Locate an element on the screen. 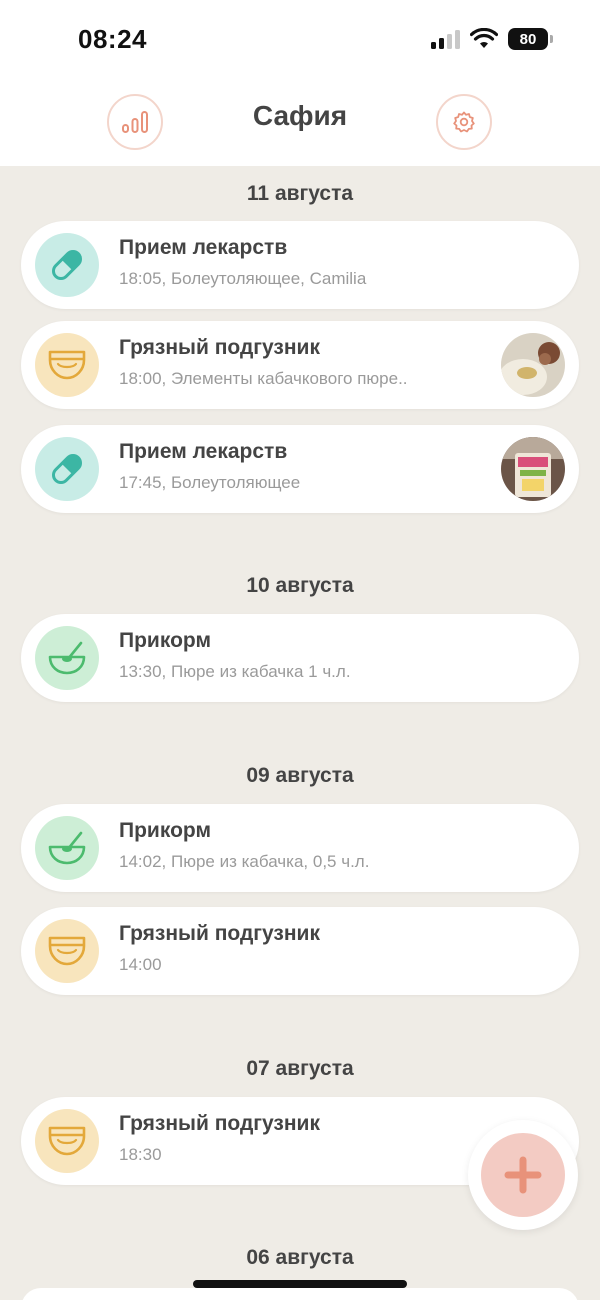 The width and height of the screenshot is (600, 1300). page-title: Сафия is located at coordinates (300, 115).